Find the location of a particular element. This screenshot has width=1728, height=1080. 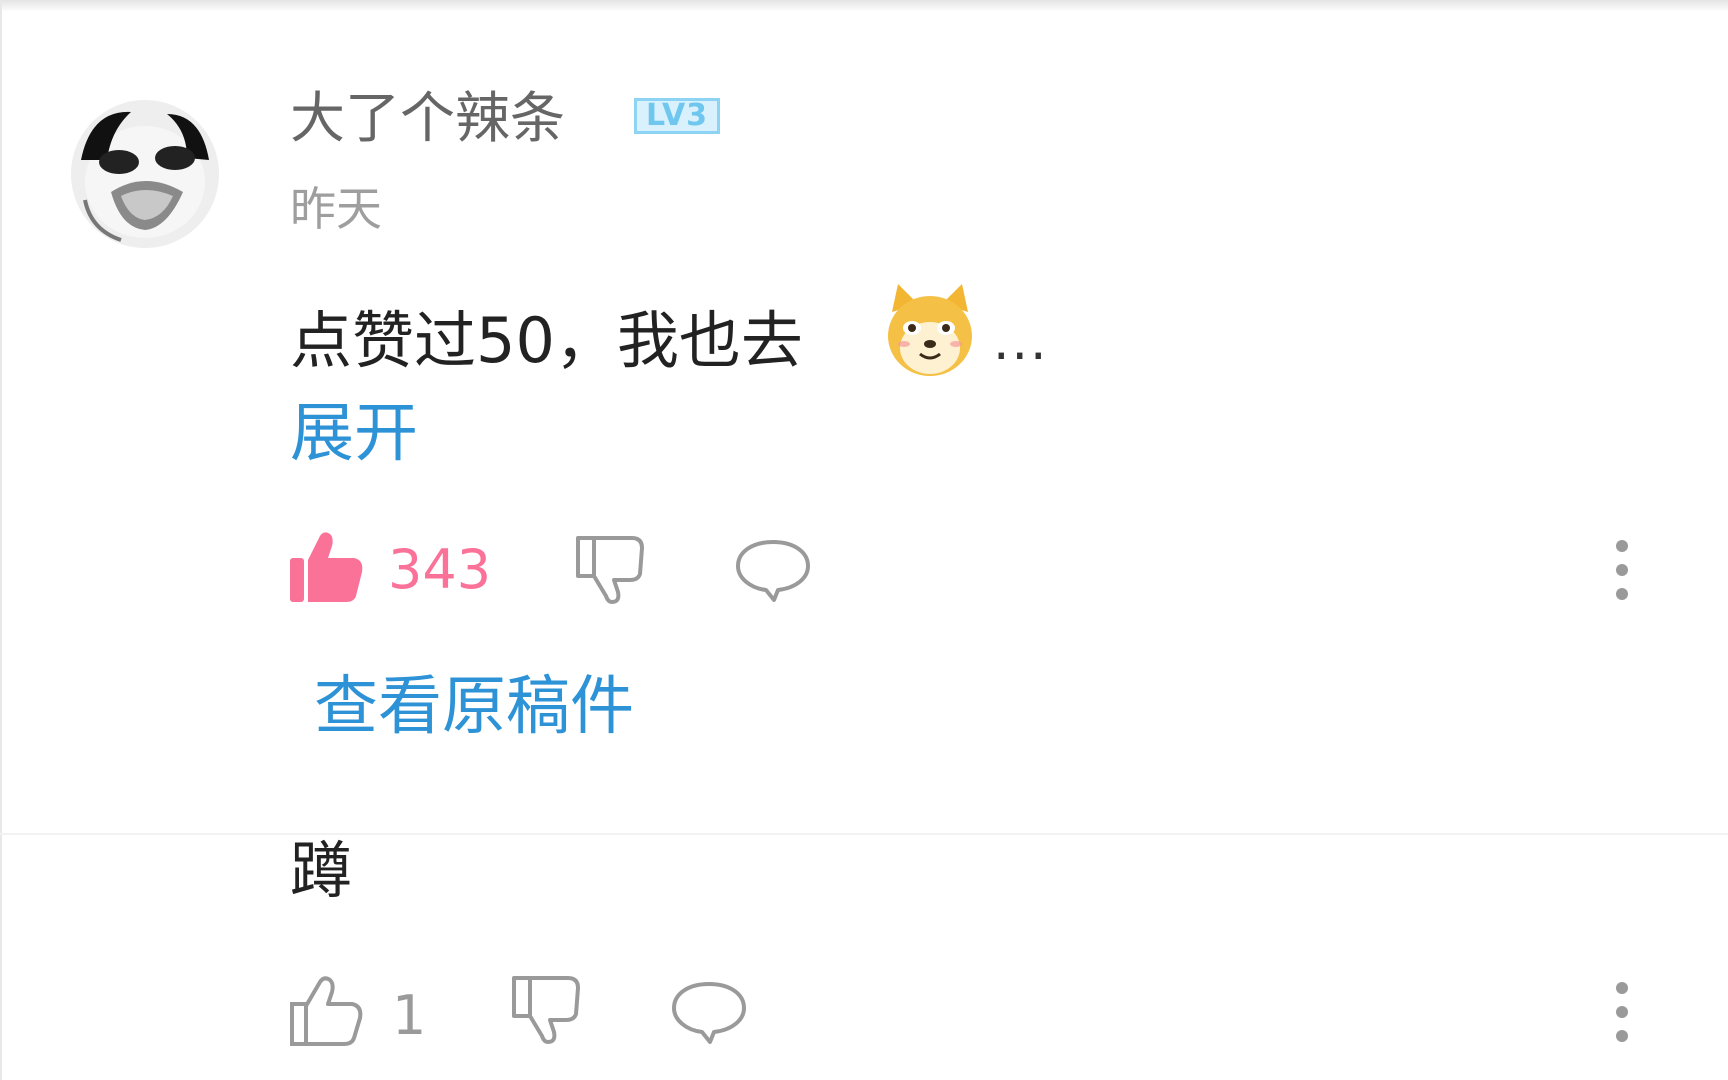

reply-like-button is located at coordinates (327, 1011).